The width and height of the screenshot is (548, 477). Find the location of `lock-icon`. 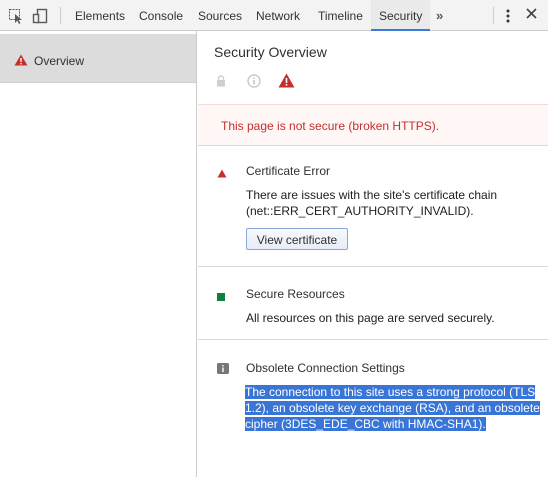

lock-icon is located at coordinates (221, 83).